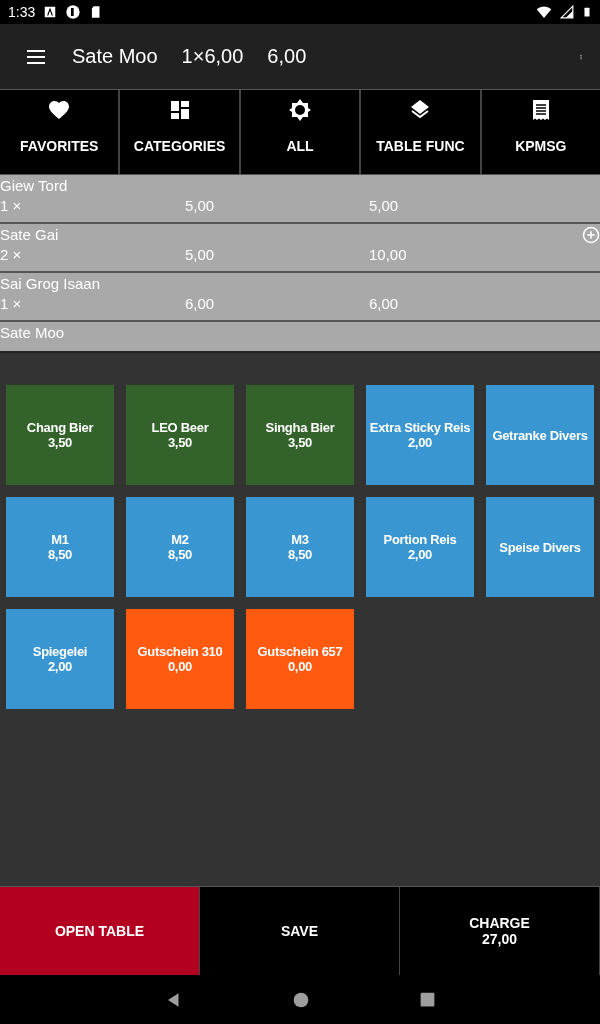  What do you see at coordinates (50, 12) in the screenshot?
I see `letter-a-icon` at bounding box center [50, 12].